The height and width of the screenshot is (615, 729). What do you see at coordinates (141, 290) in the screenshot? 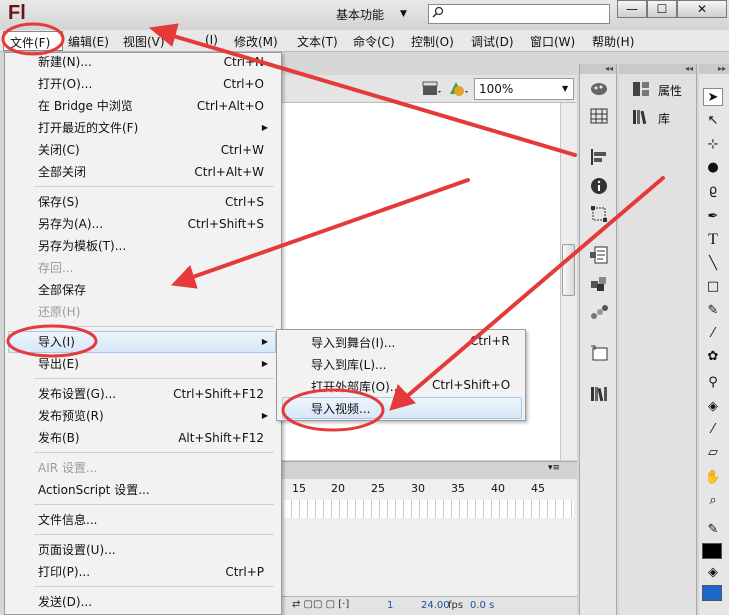
I see `menu-item-save-all: 全部保存` at bounding box center [141, 290].